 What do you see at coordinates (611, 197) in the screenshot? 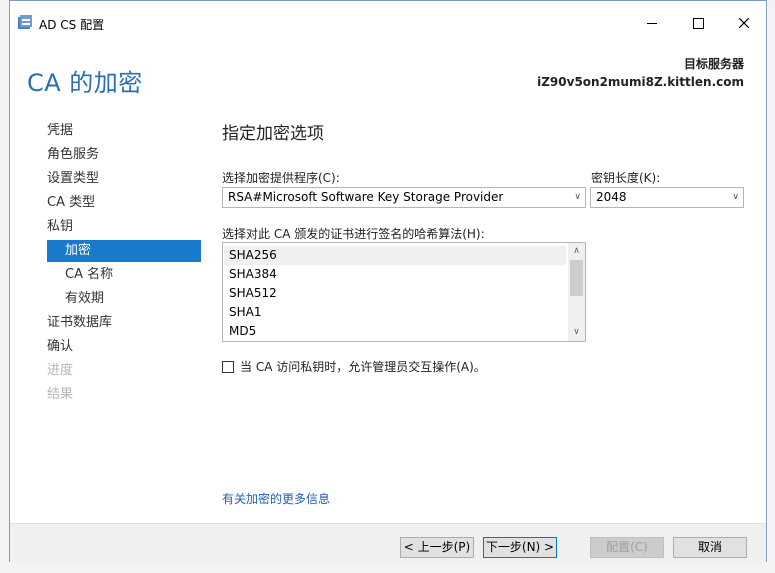
I see `key-length-select-value: 2048` at bounding box center [611, 197].